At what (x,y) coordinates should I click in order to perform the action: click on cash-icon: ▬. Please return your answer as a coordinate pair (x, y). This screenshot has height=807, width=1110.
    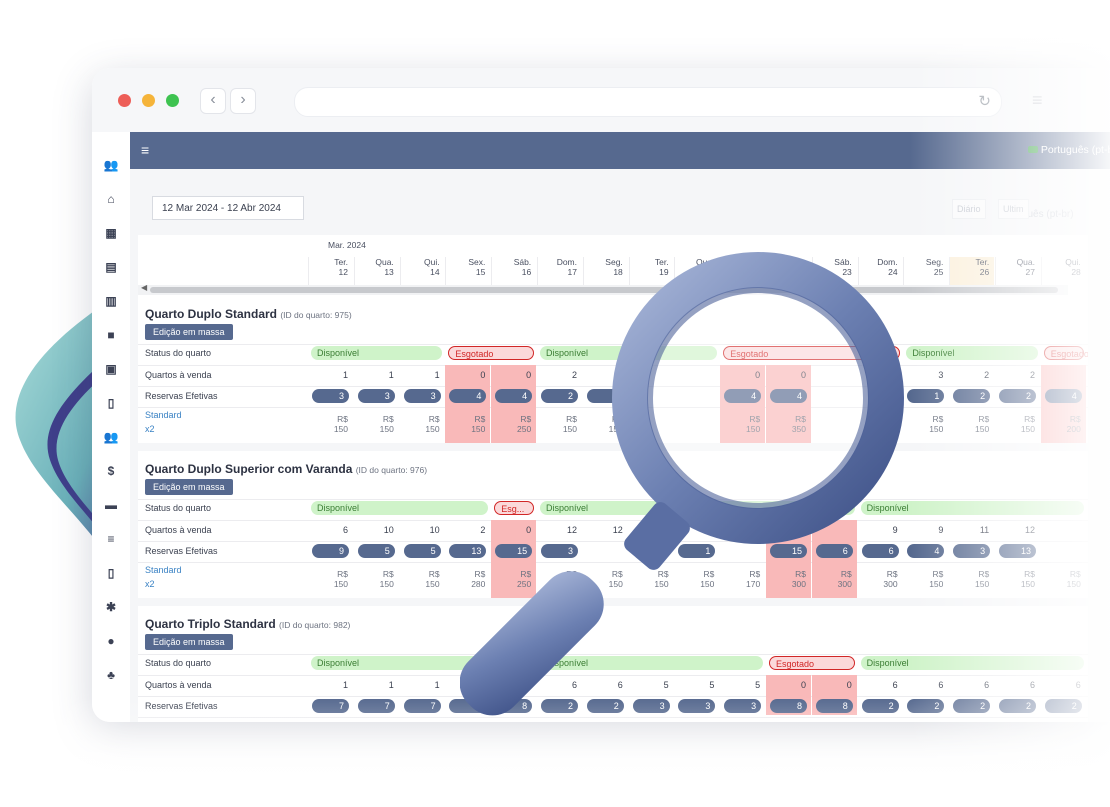
    Looking at the image, I should click on (111, 505).